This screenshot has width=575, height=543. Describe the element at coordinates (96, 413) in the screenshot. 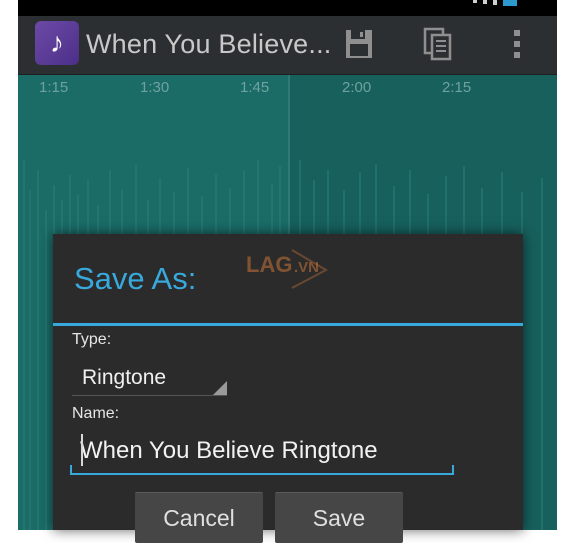

I see `name-label: Name:` at that location.